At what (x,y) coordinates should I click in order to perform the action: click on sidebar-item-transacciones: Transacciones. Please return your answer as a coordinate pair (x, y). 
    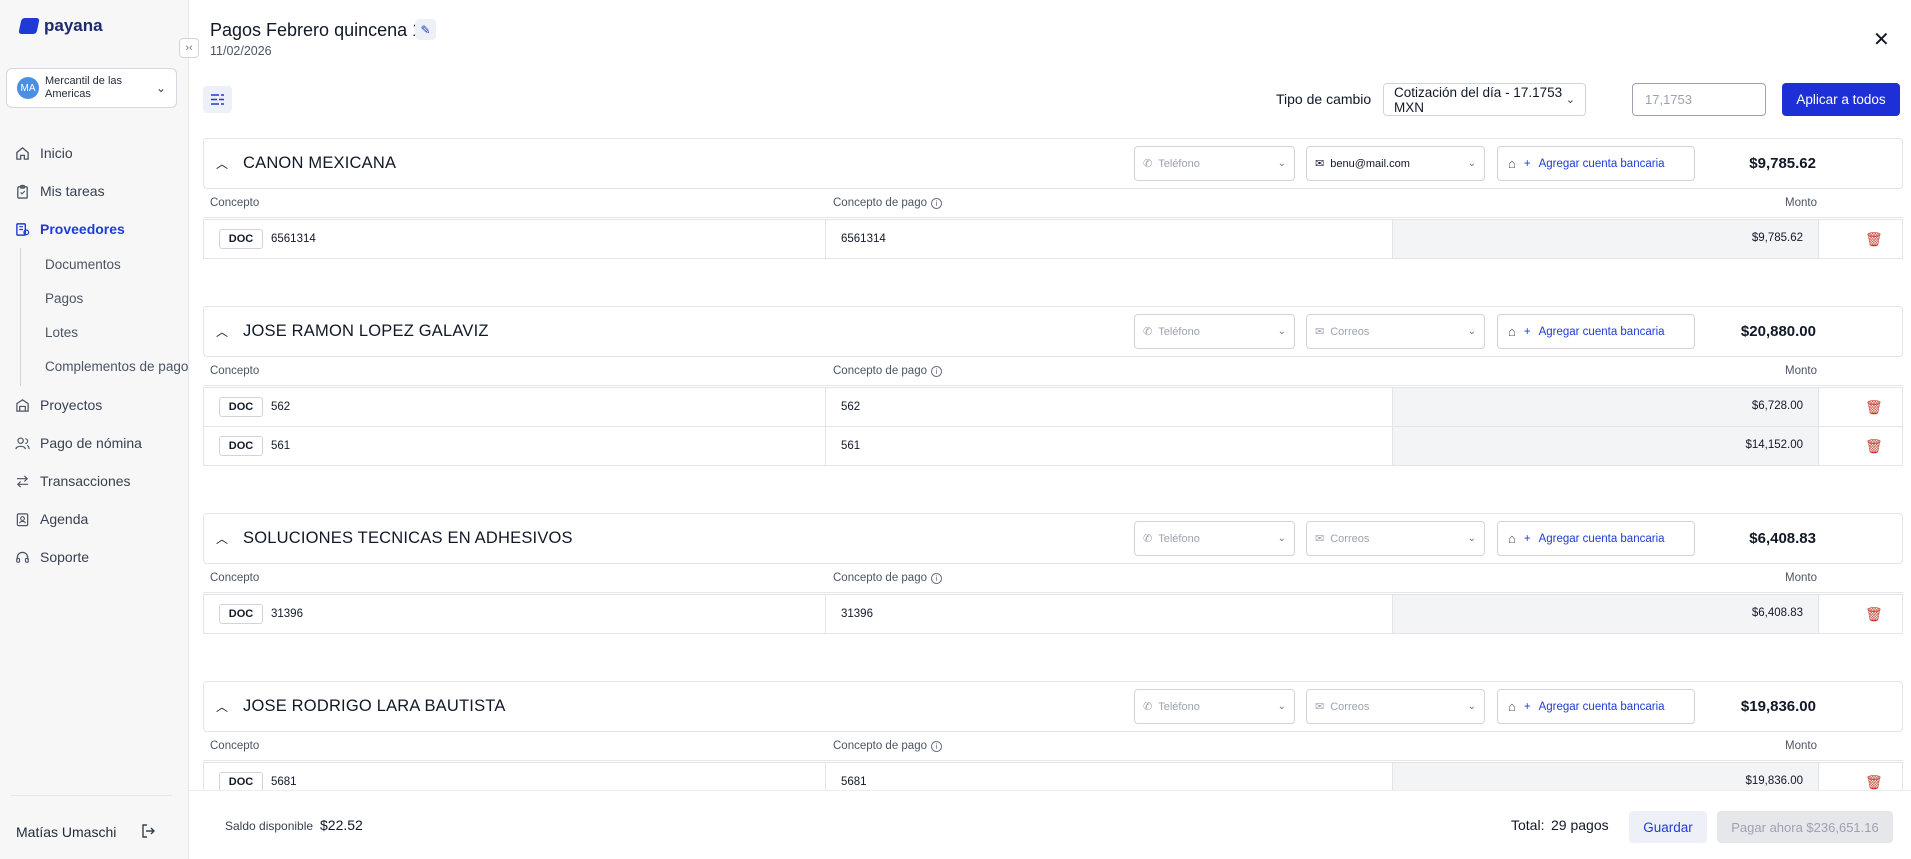
    Looking at the image, I should click on (94, 481).